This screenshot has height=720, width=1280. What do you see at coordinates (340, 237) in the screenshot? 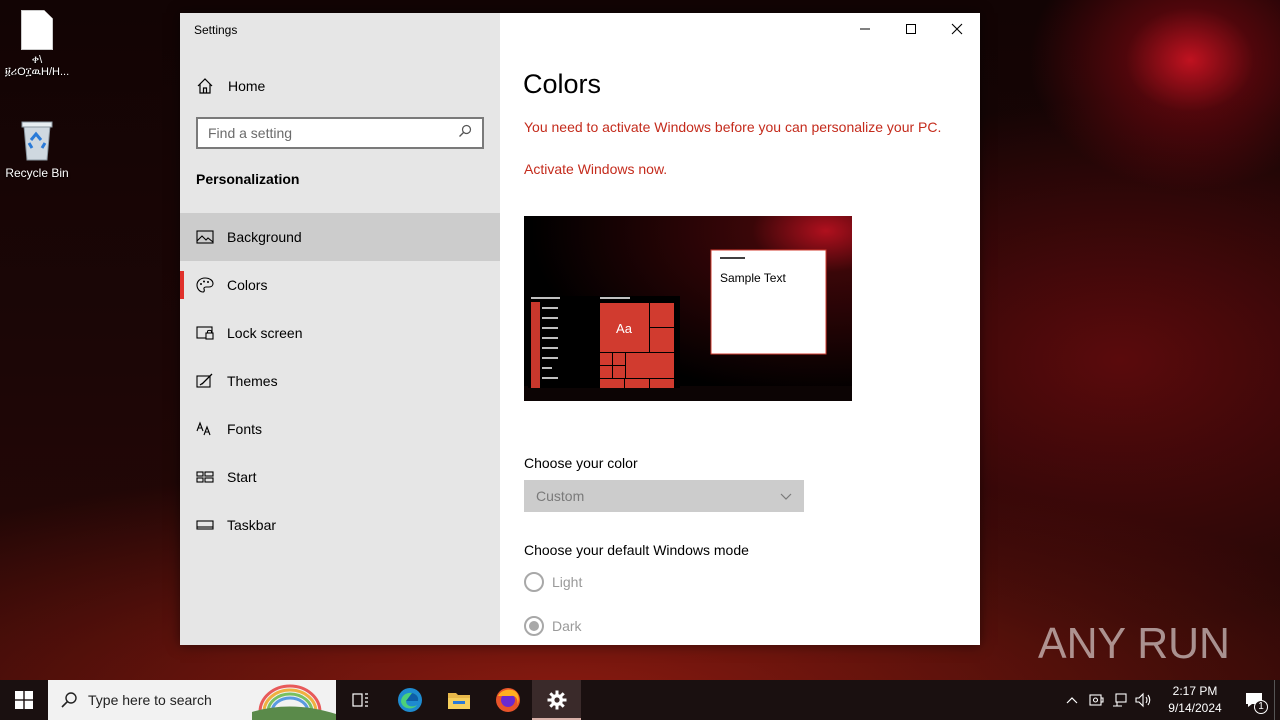
I see `sidebar-item-background: Background` at bounding box center [340, 237].